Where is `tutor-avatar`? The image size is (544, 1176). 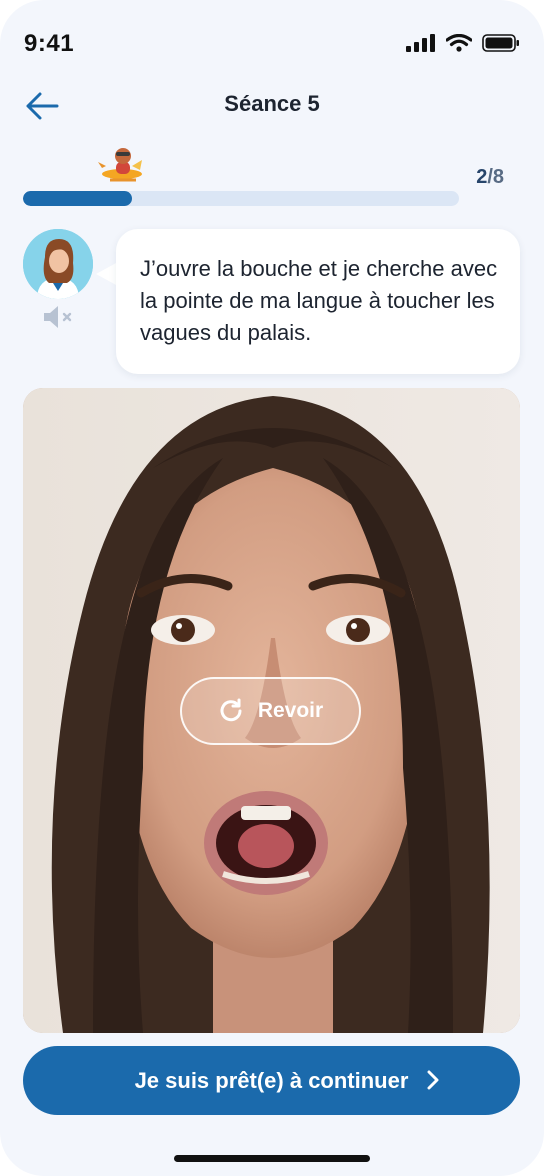
tutor-avatar is located at coordinates (58, 264).